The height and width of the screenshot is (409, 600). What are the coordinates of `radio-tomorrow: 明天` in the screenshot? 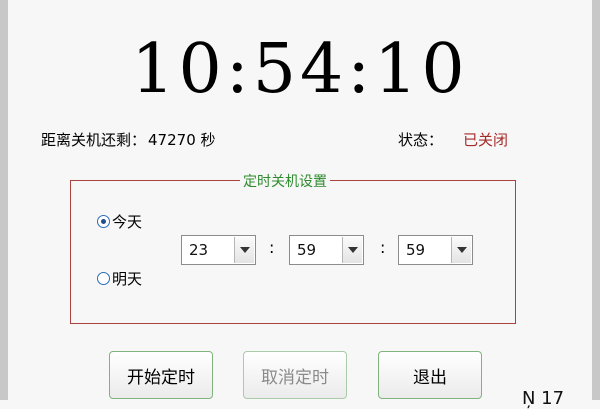 It's located at (119, 278).